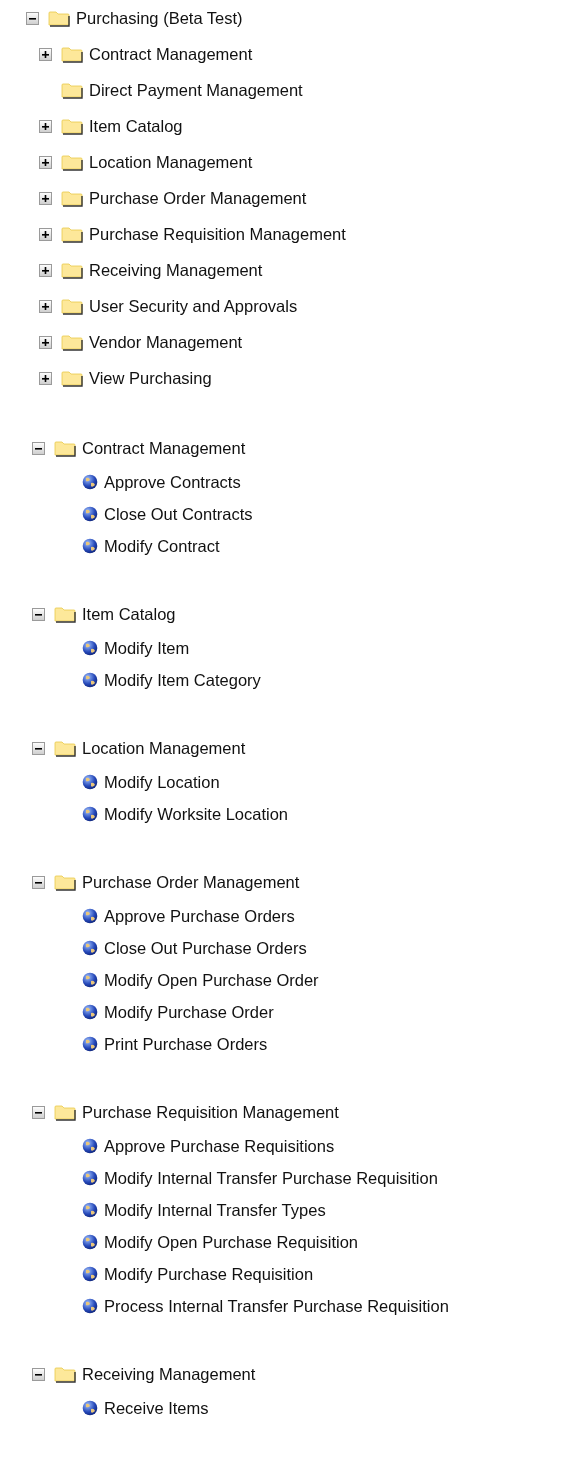 The image size is (564, 1463). What do you see at coordinates (231, 1242) in the screenshot?
I see `page-link: Modify Open Purchase Requisition` at bounding box center [231, 1242].